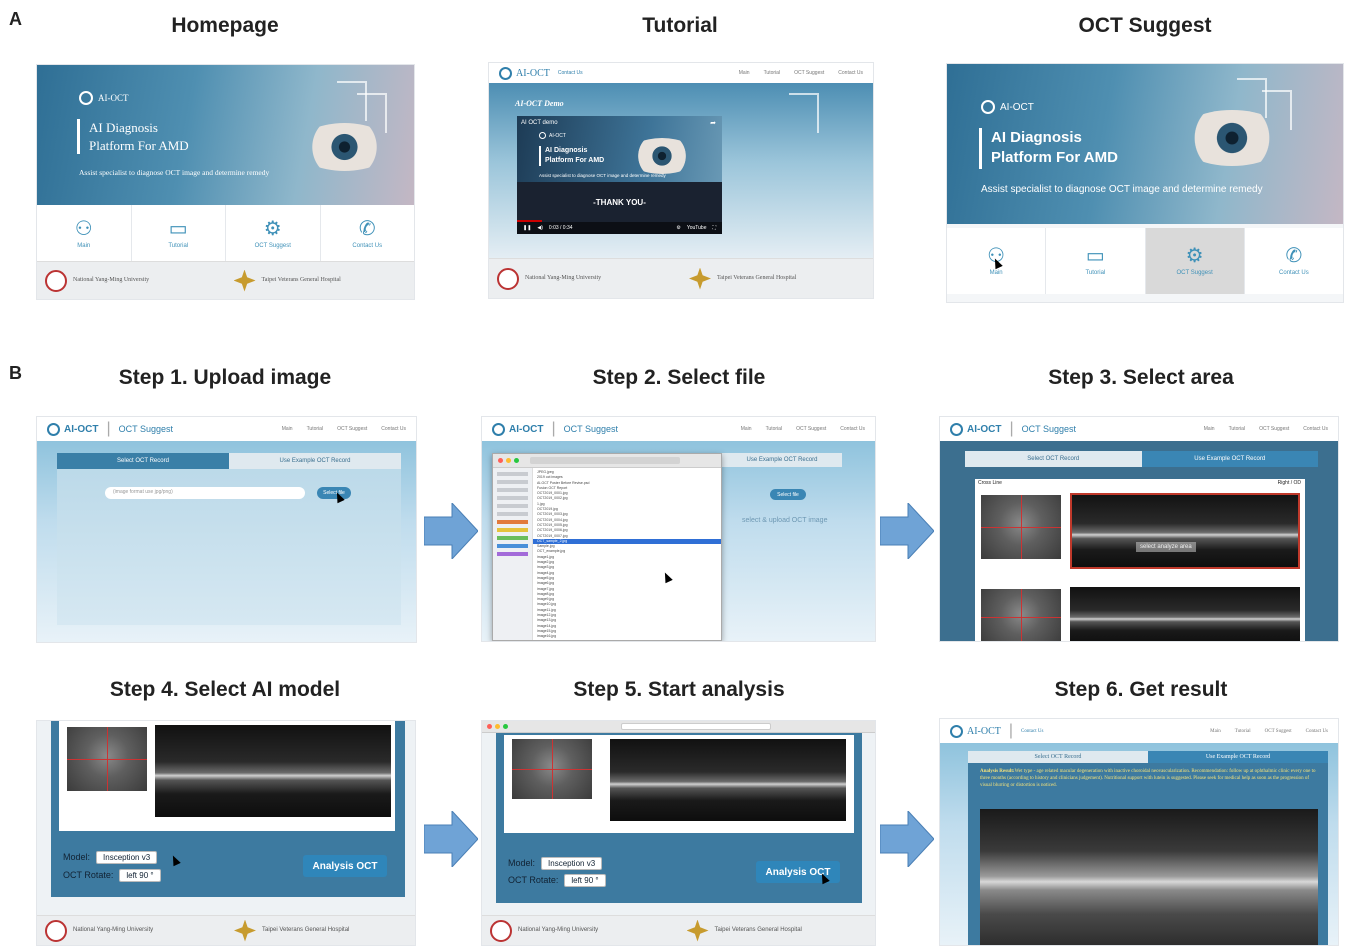  Describe the element at coordinates (345, 866) in the screenshot. I see `analysis-oct-button: Analysis OCT` at that location.